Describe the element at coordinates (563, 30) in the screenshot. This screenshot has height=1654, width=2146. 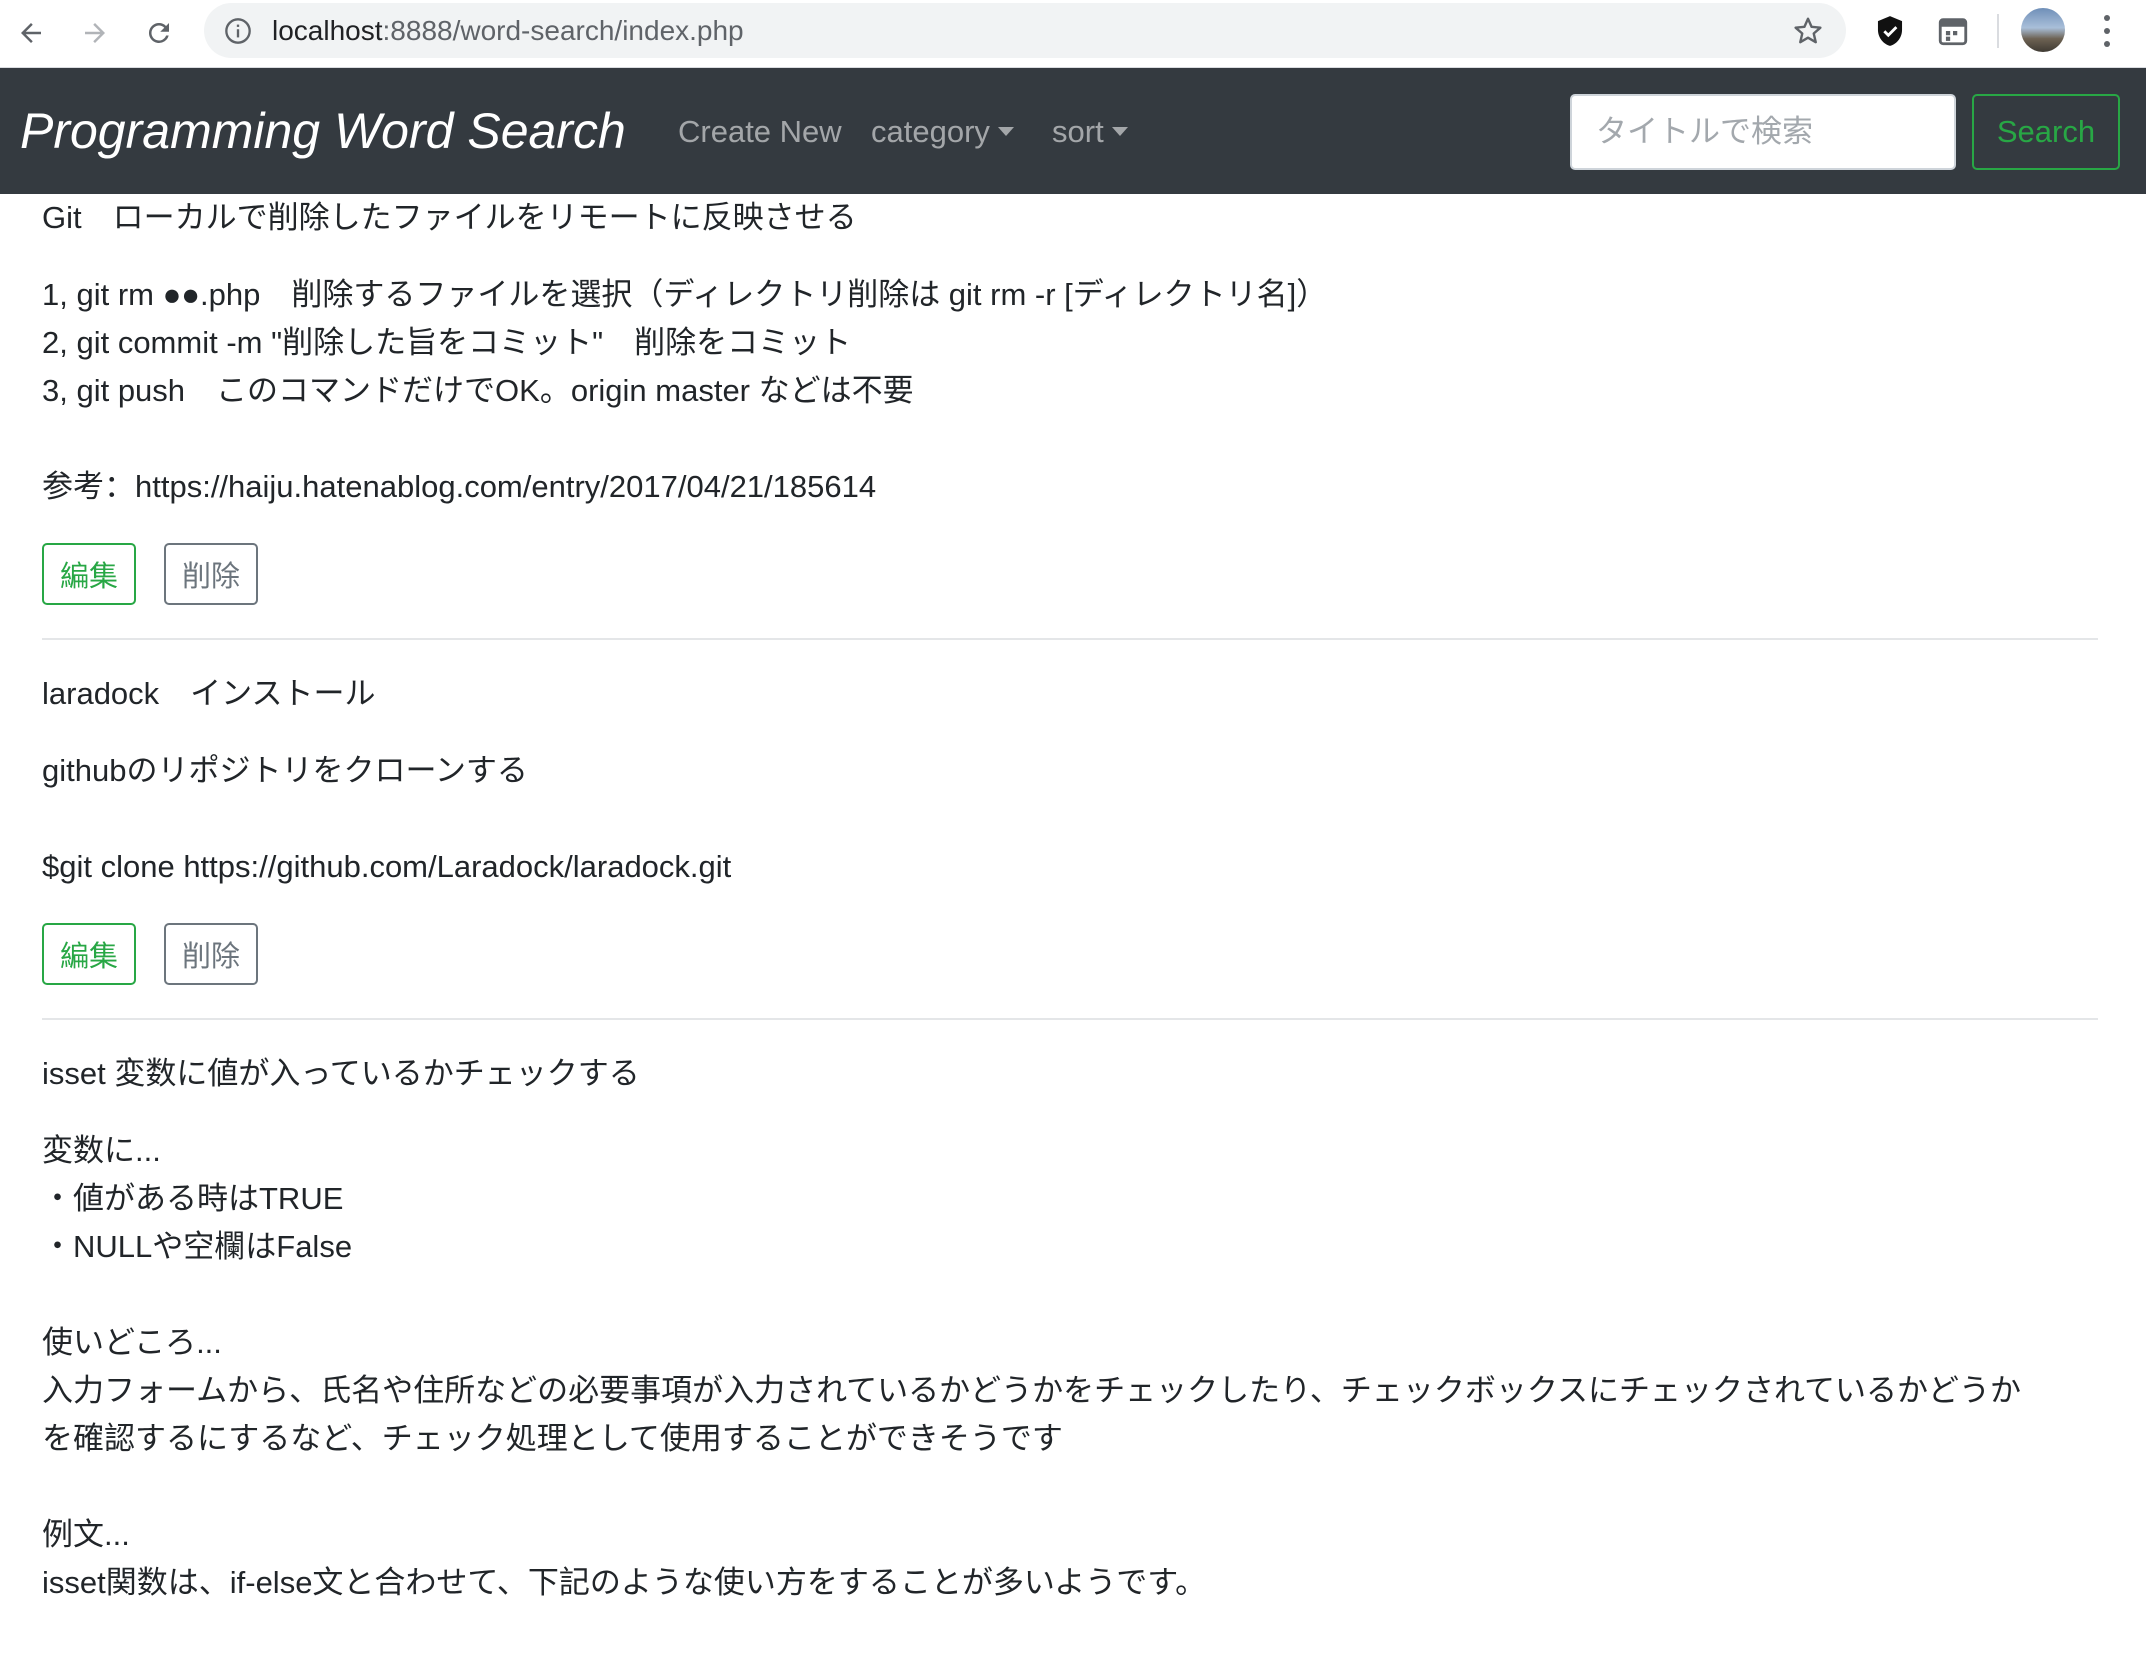
I see `url-path: :8888/word-search/index.php` at that location.